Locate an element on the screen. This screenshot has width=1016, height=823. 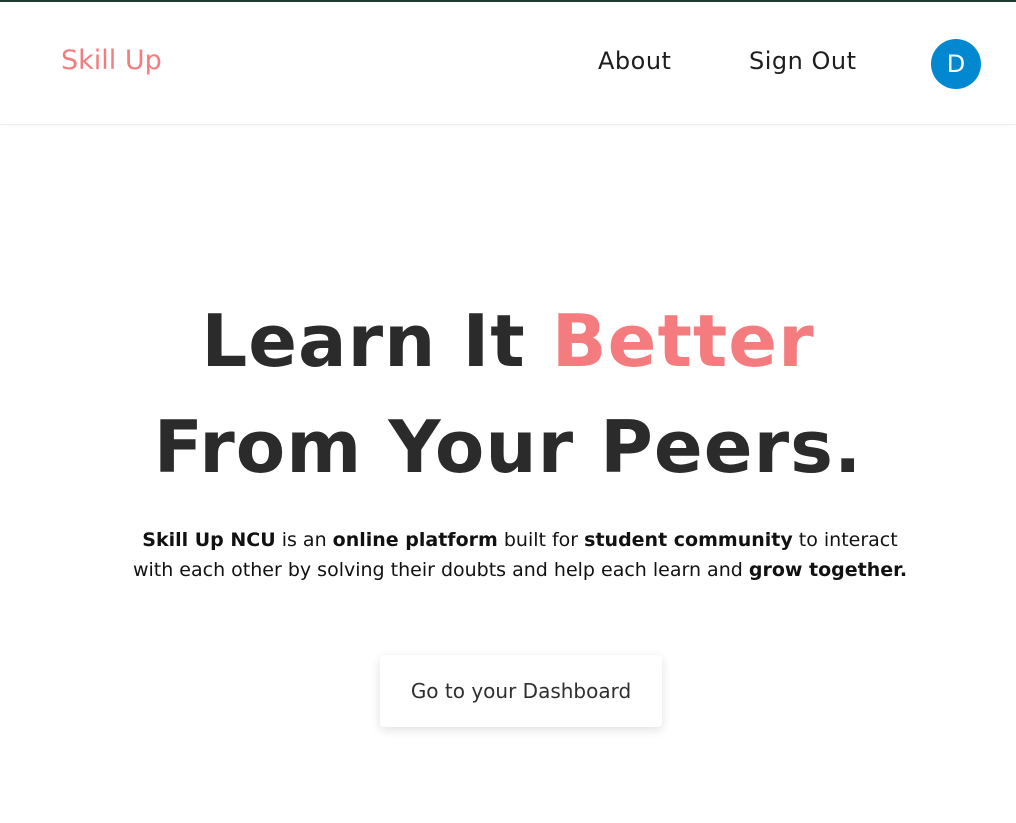
hero-title-plain: Learn It is located at coordinates (376, 341).